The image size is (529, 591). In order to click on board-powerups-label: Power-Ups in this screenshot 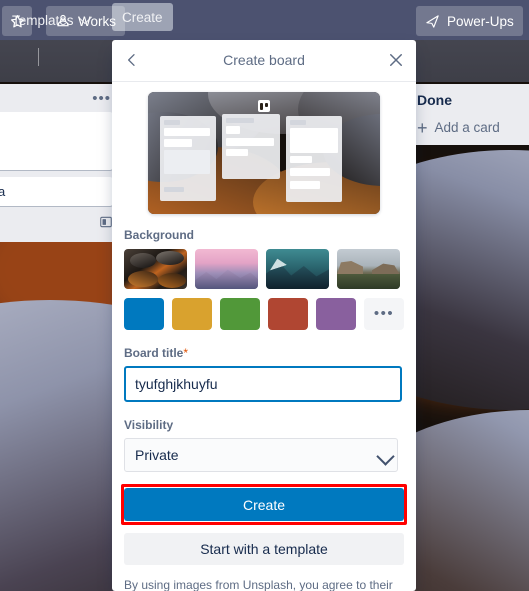, I will do `click(480, 21)`.